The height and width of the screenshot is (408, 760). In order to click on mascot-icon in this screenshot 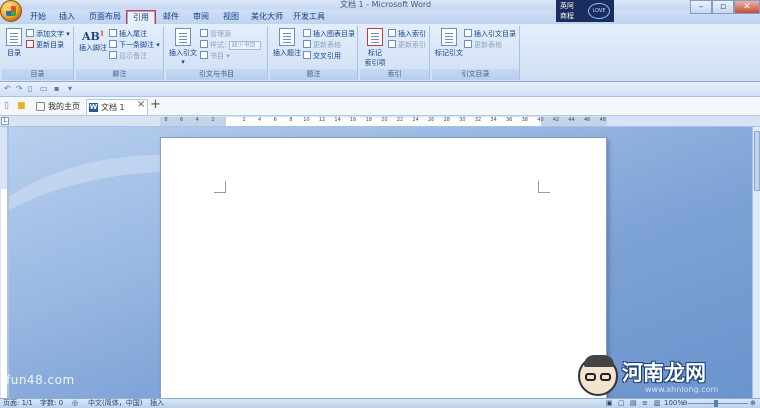, I will do `click(598, 375)`.